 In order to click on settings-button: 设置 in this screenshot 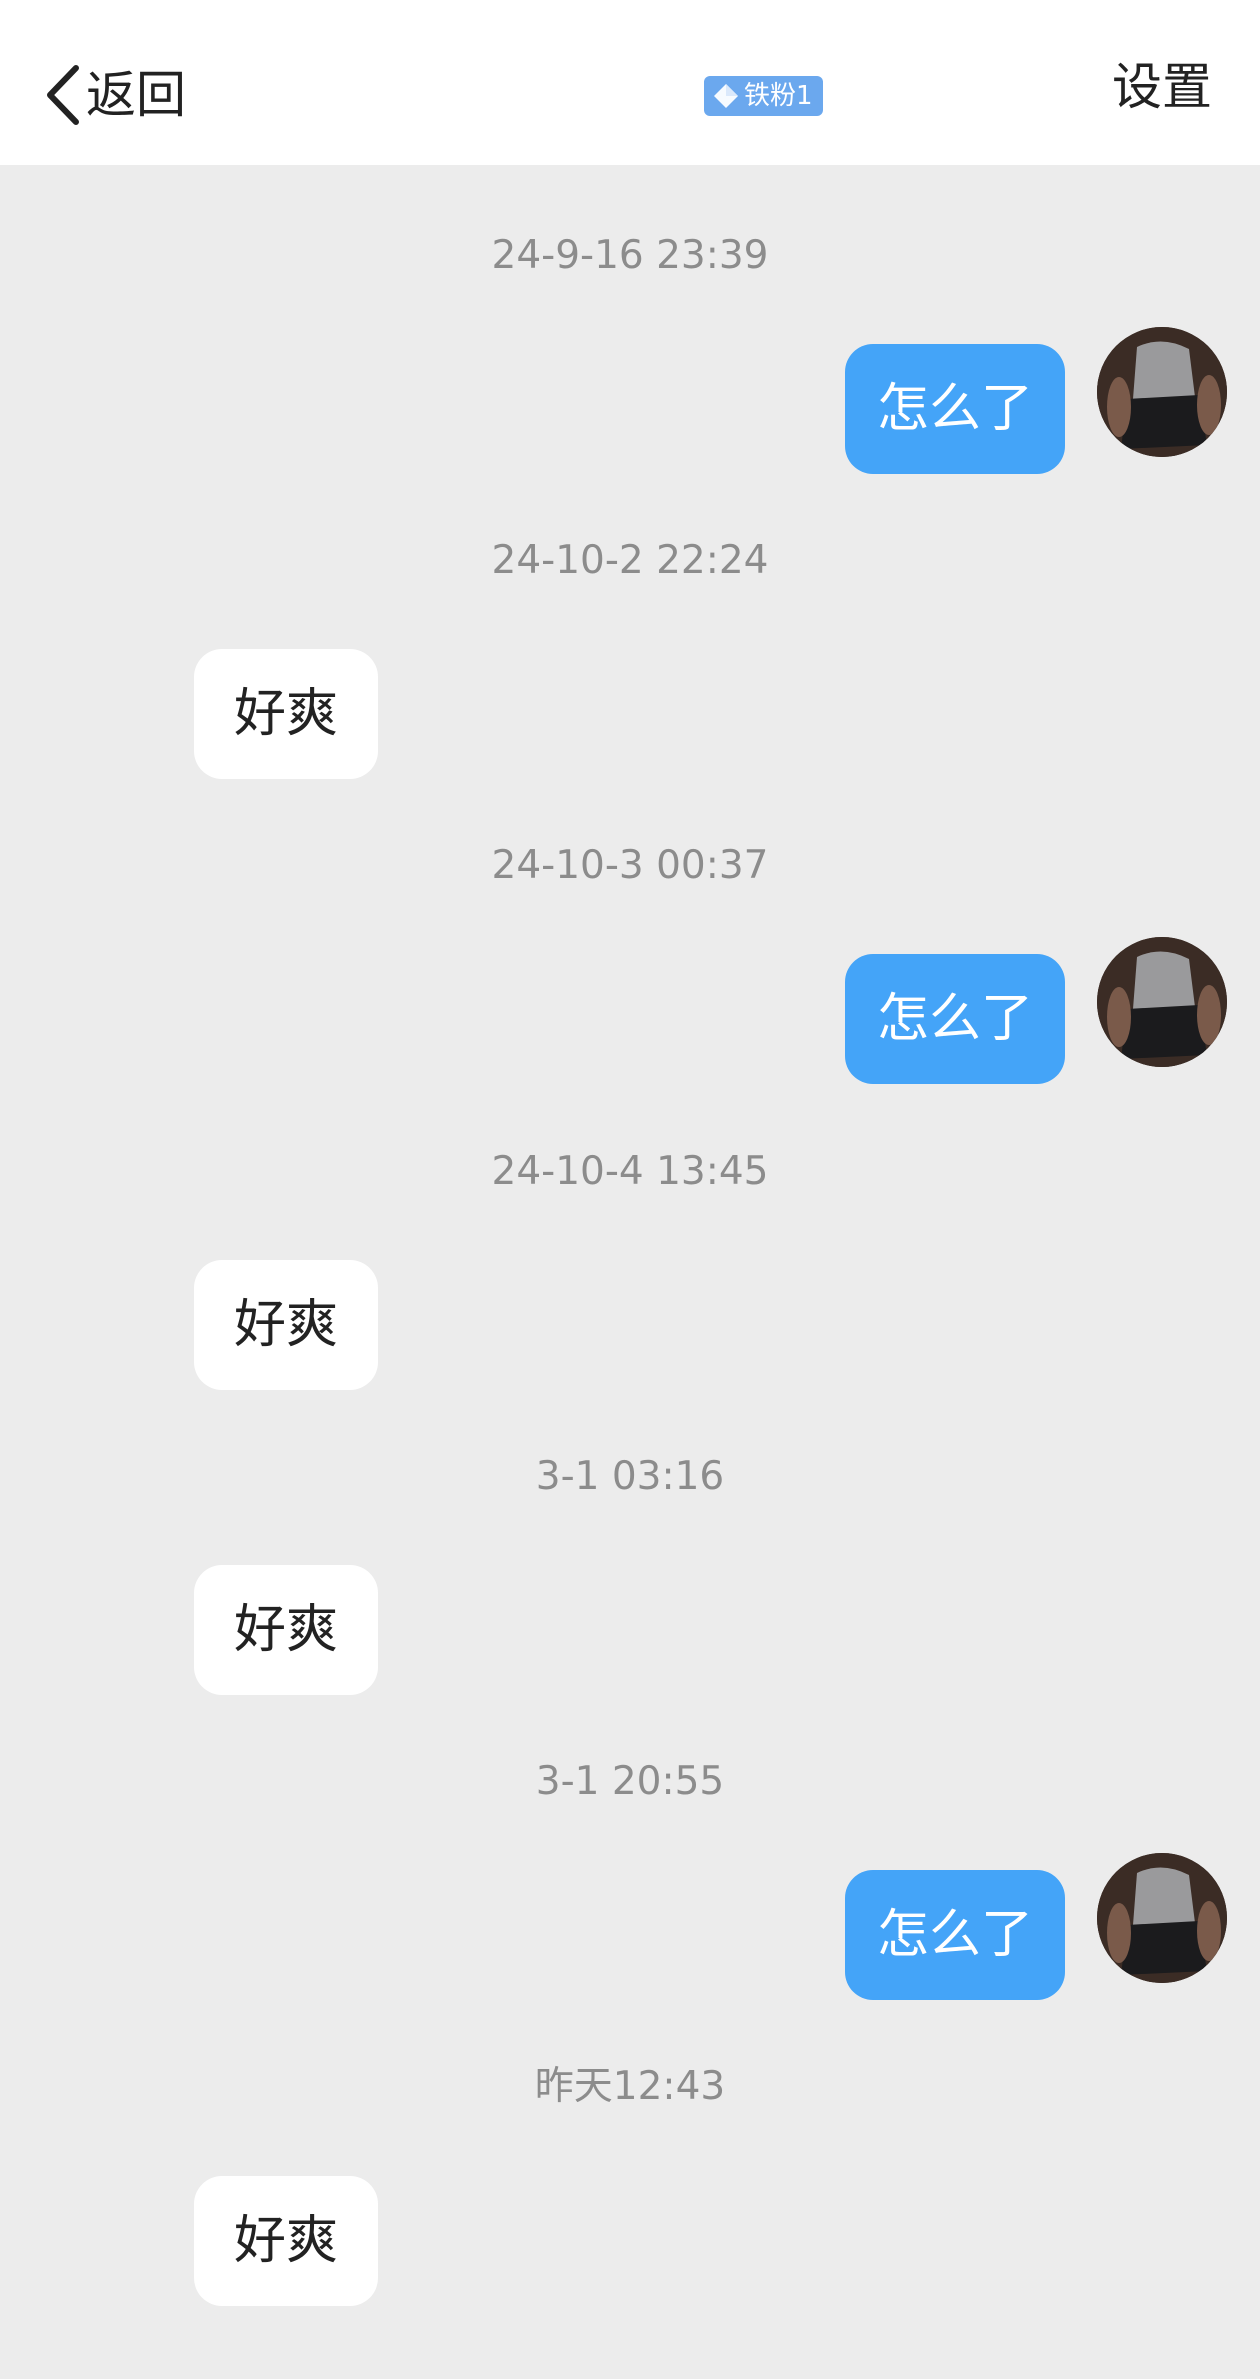, I will do `click(1162, 87)`.